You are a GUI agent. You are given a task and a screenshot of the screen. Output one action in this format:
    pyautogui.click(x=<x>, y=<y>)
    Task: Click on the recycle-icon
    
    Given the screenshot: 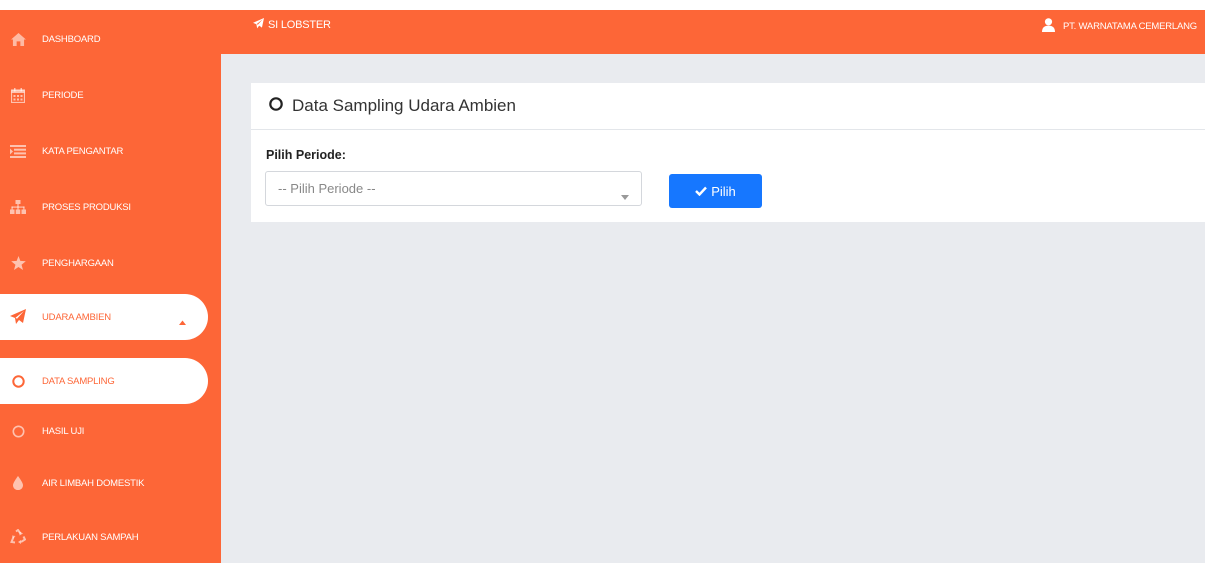 What is the action you would take?
    pyautogui.click(x=18, y=537)
    